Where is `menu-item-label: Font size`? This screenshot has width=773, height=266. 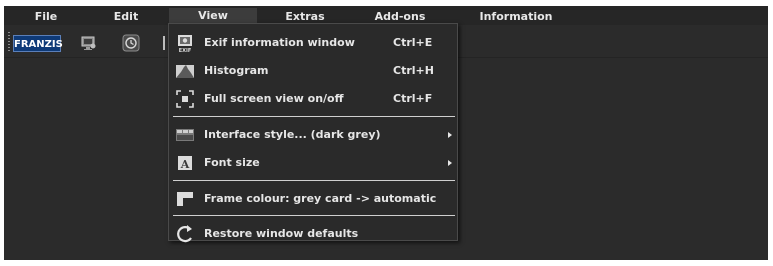 menu-item-label: Font size is located at coordinates (232, 162).